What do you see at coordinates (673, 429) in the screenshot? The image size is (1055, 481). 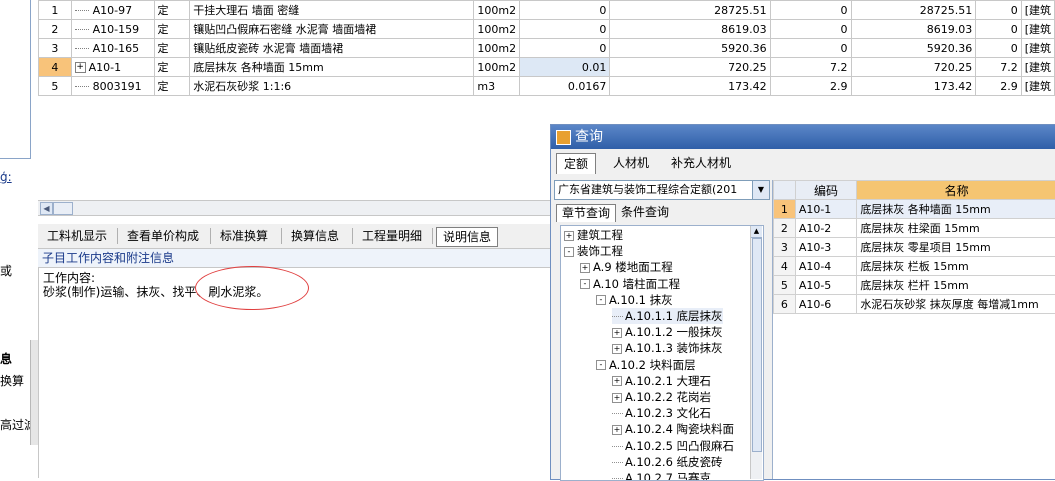 I see `tree-node: +A.10.2.4 陶瓷块料面` at bounding box center [673, 429].